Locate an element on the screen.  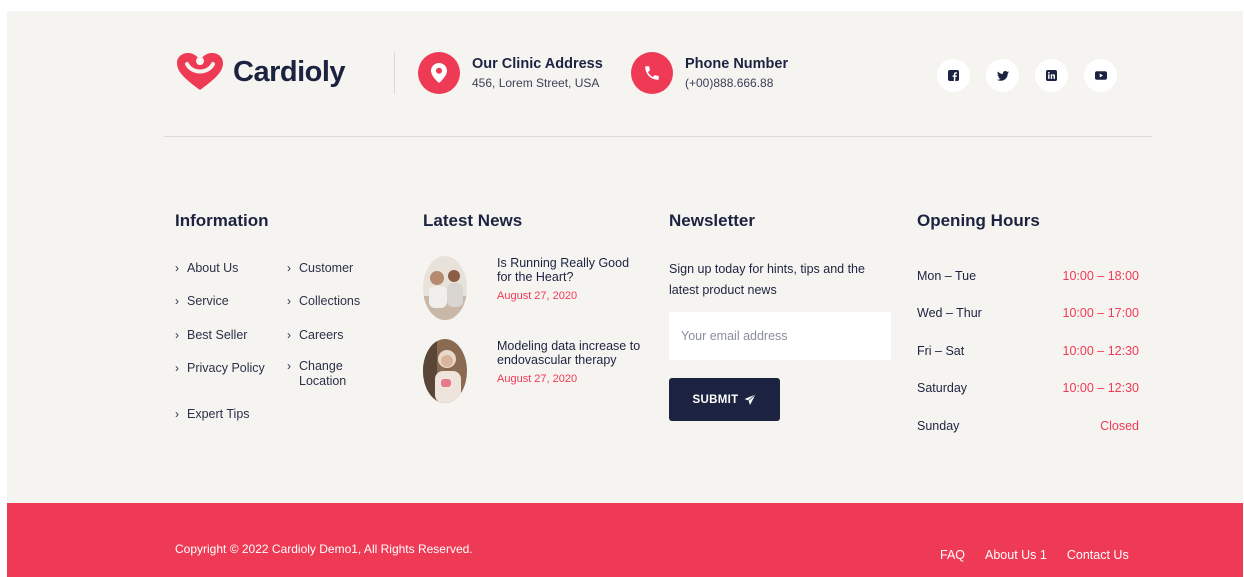
send-icon is located at coordinates (750, 399).